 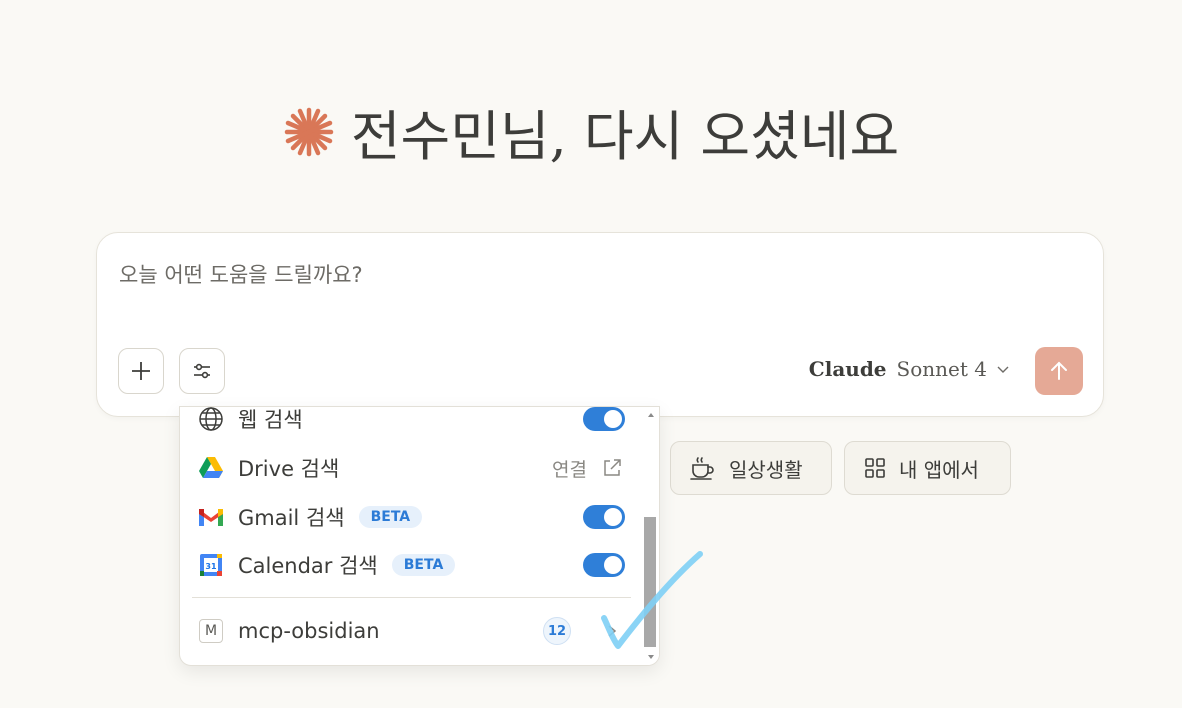 I want to click on connect-label: 연결, so click(x=569, y=469).